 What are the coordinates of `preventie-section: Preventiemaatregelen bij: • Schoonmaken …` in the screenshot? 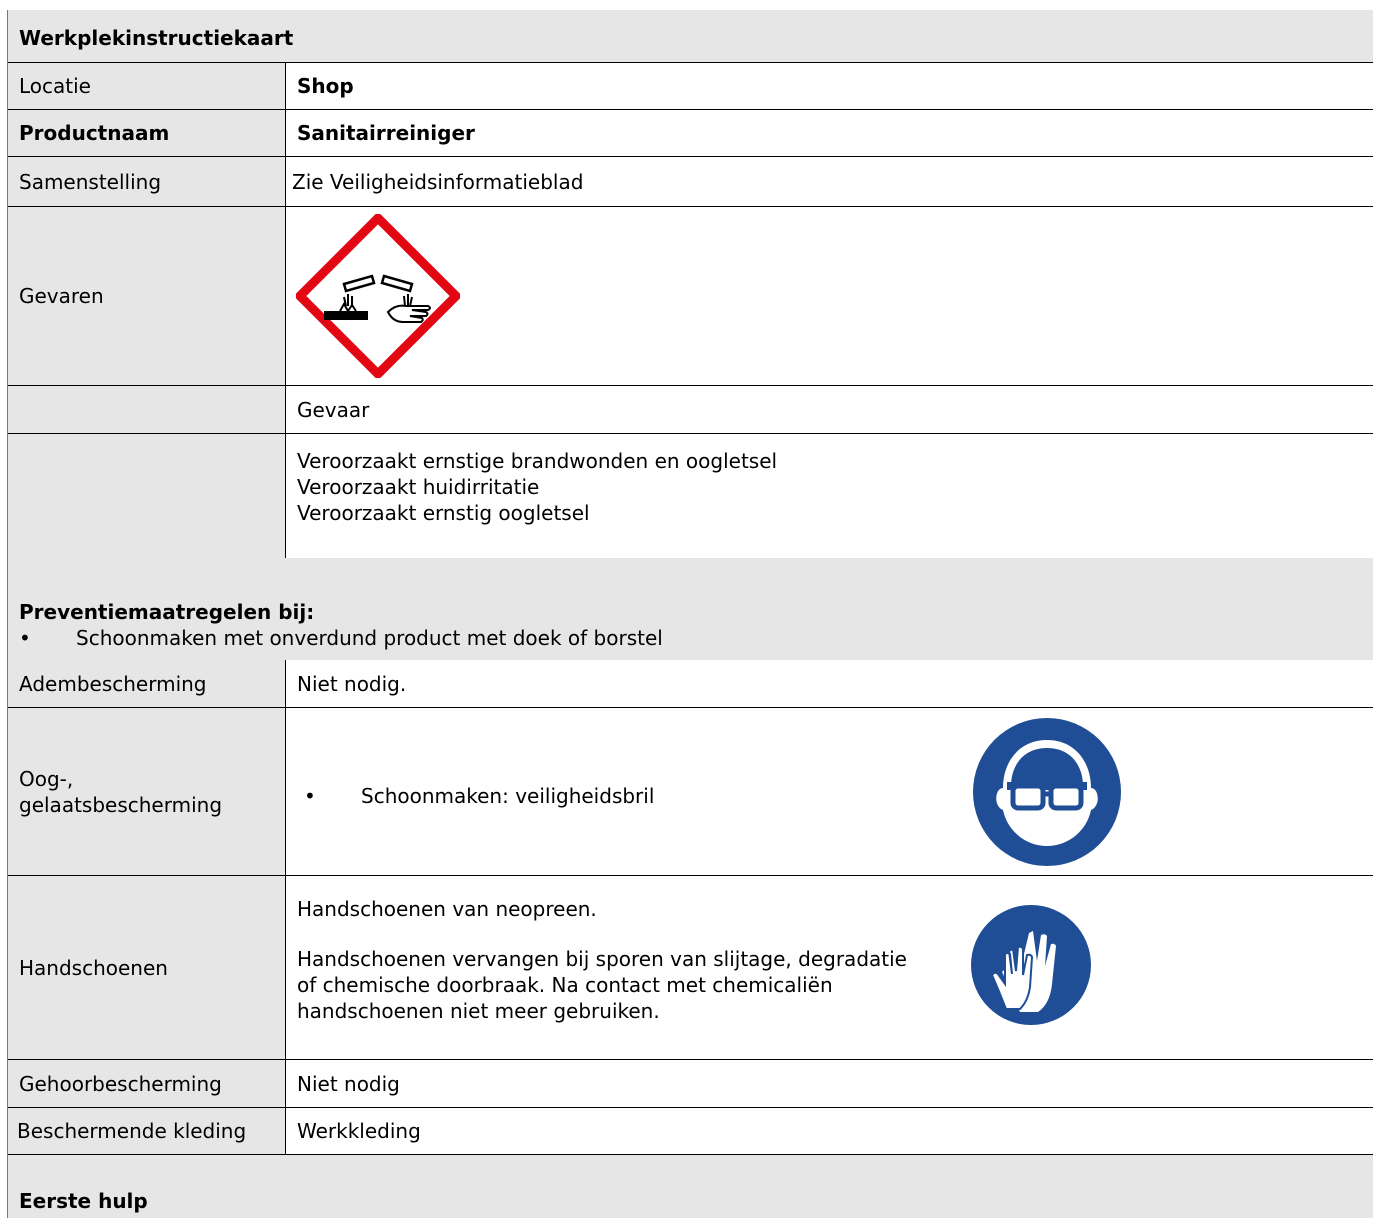 It's located at (690, 610).